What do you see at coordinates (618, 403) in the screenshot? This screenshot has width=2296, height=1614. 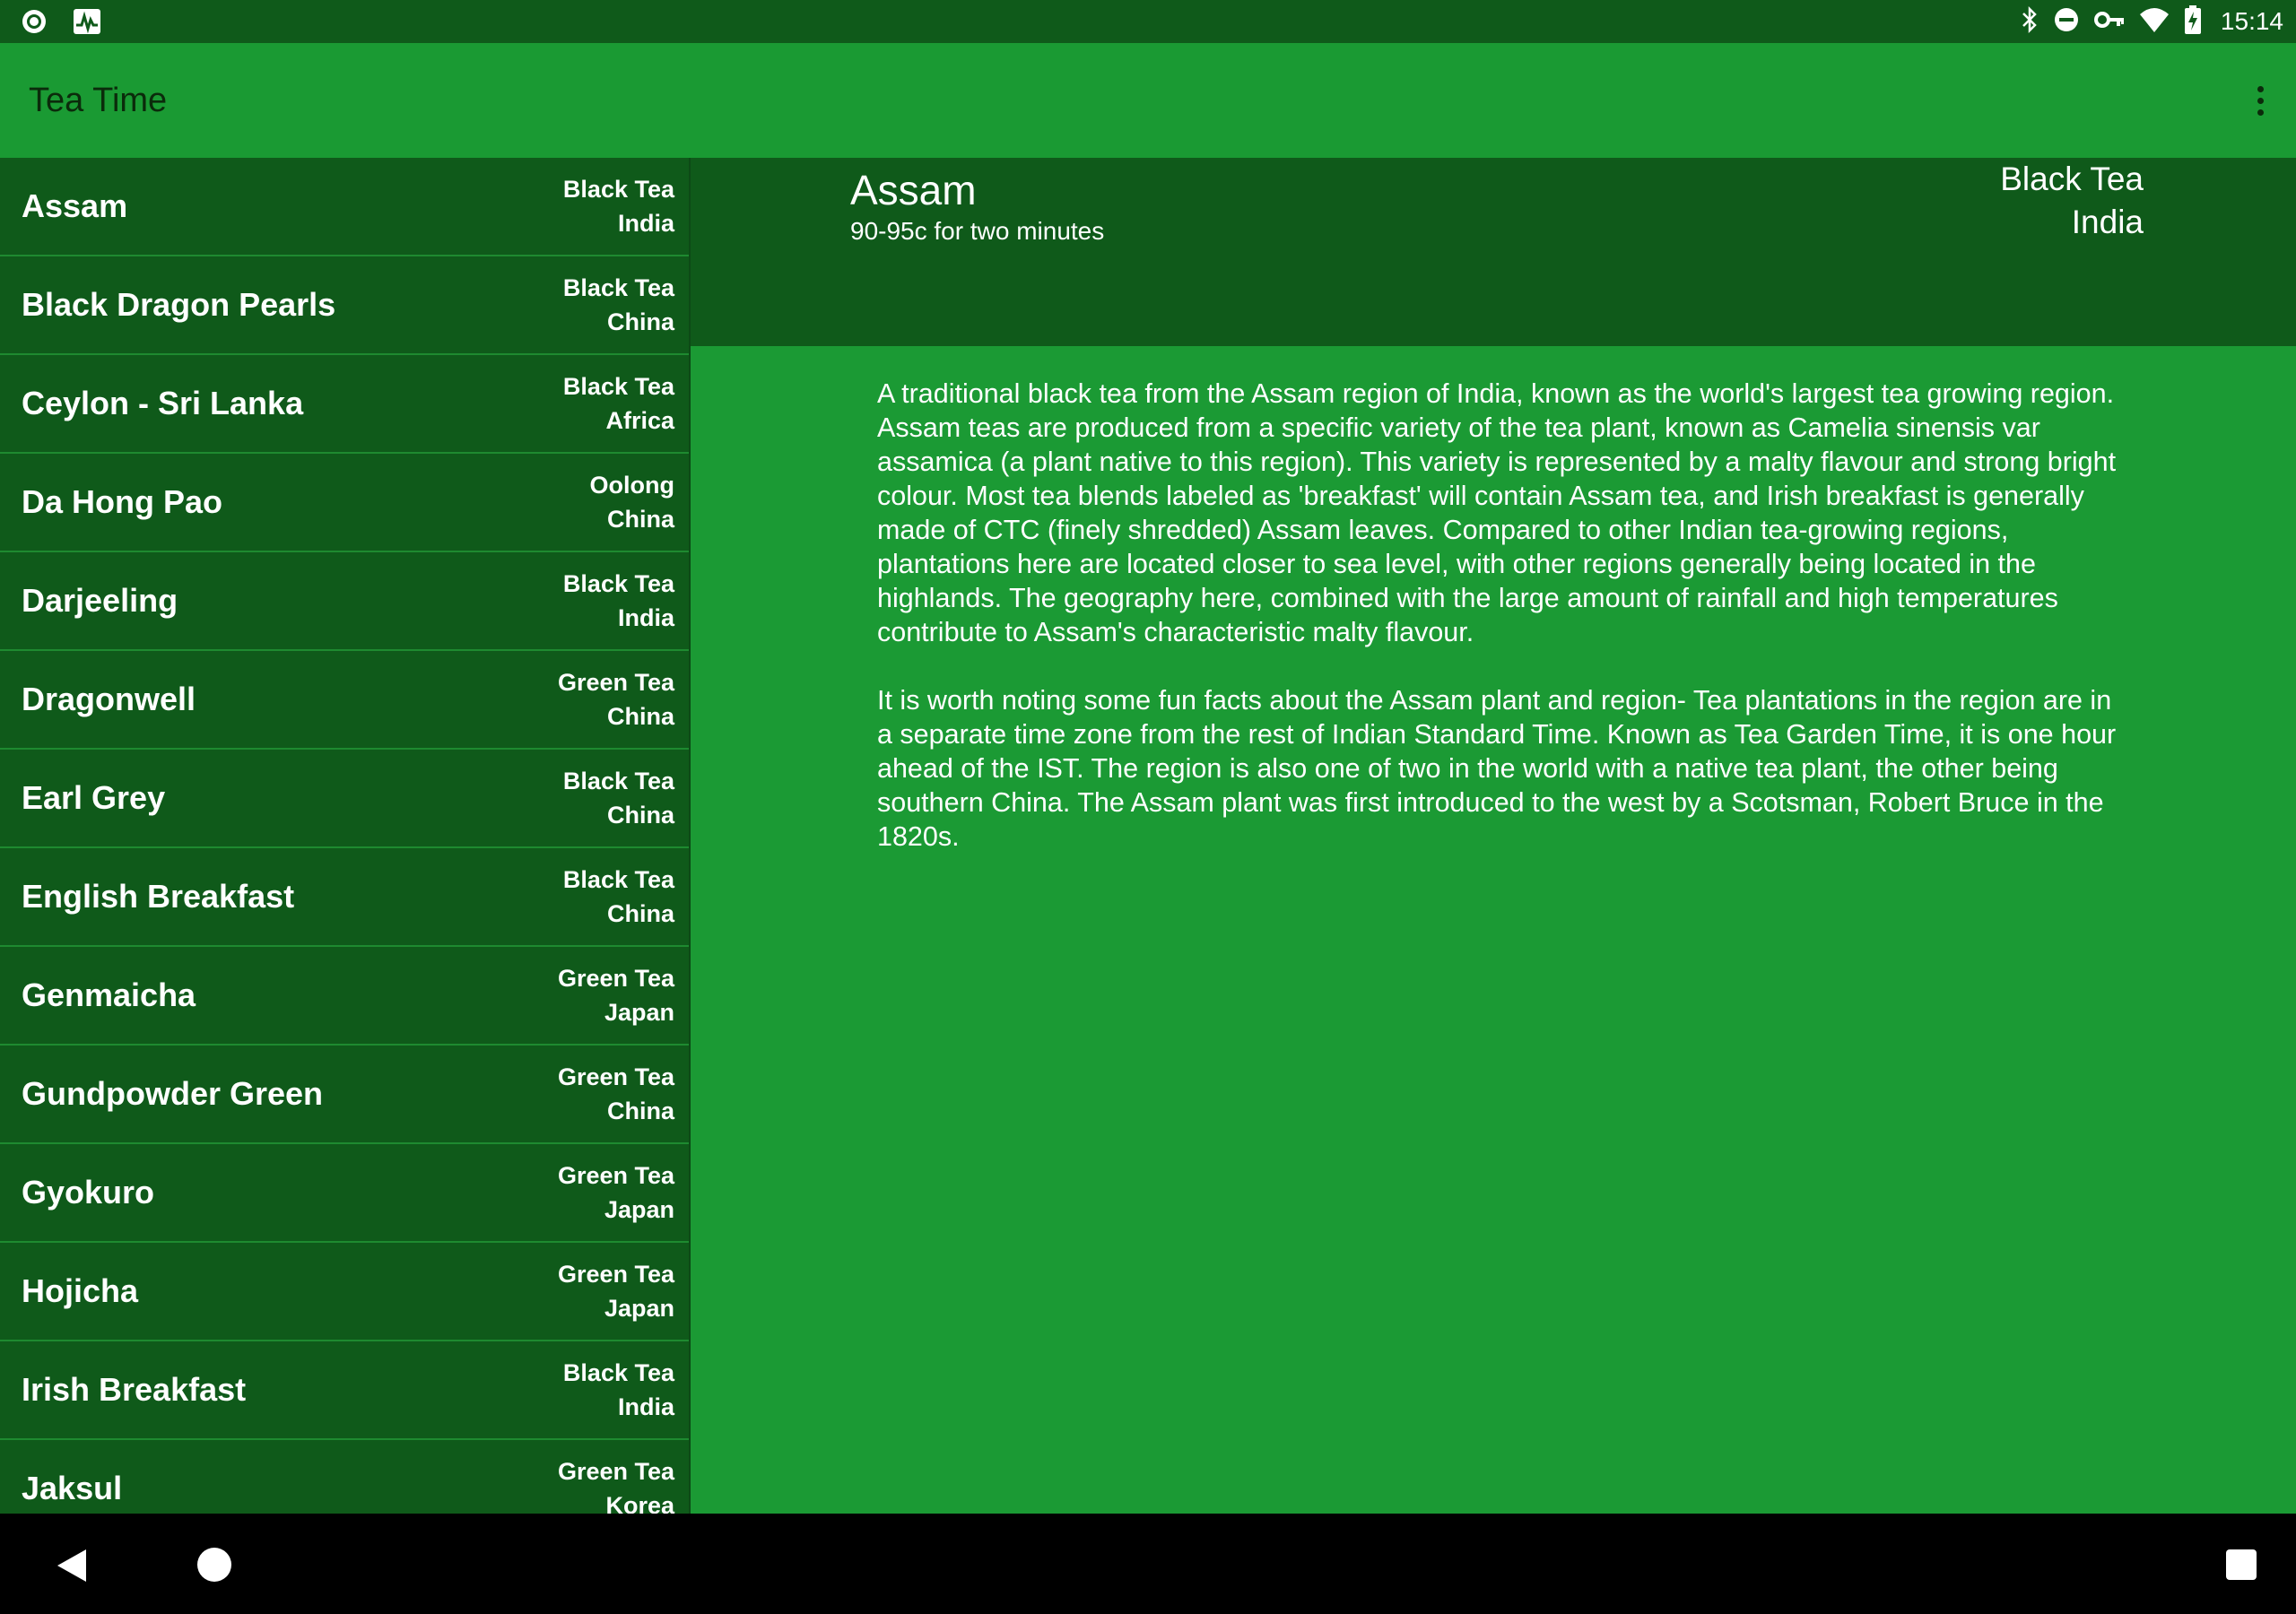 I see `tea-meta: Black Tea Africa` at bounding box center [618, 403].